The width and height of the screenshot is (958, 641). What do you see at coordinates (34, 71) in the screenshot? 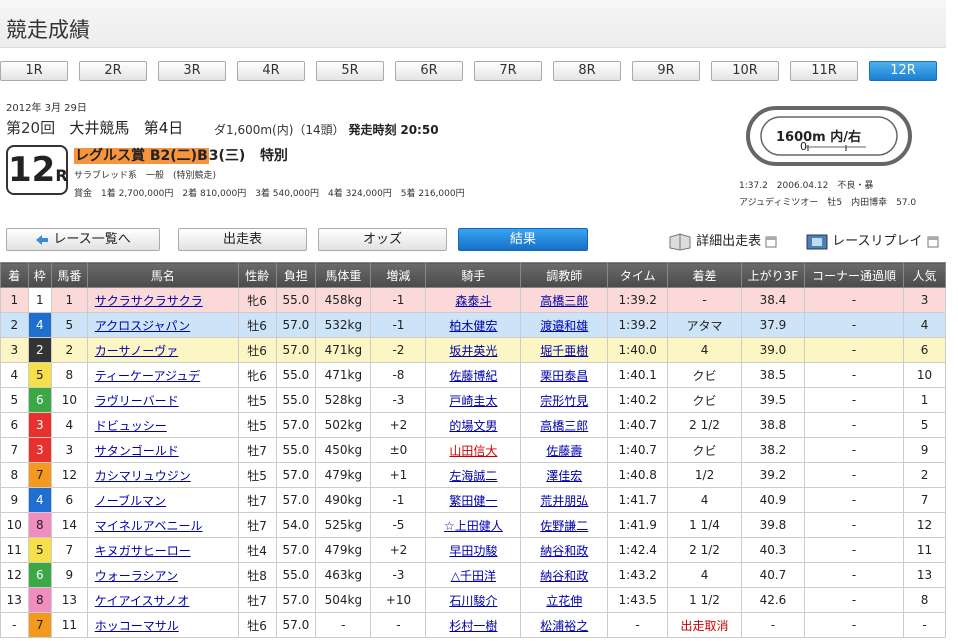
I see `race-tab-1: 1R` at bounding box center [34, 71].